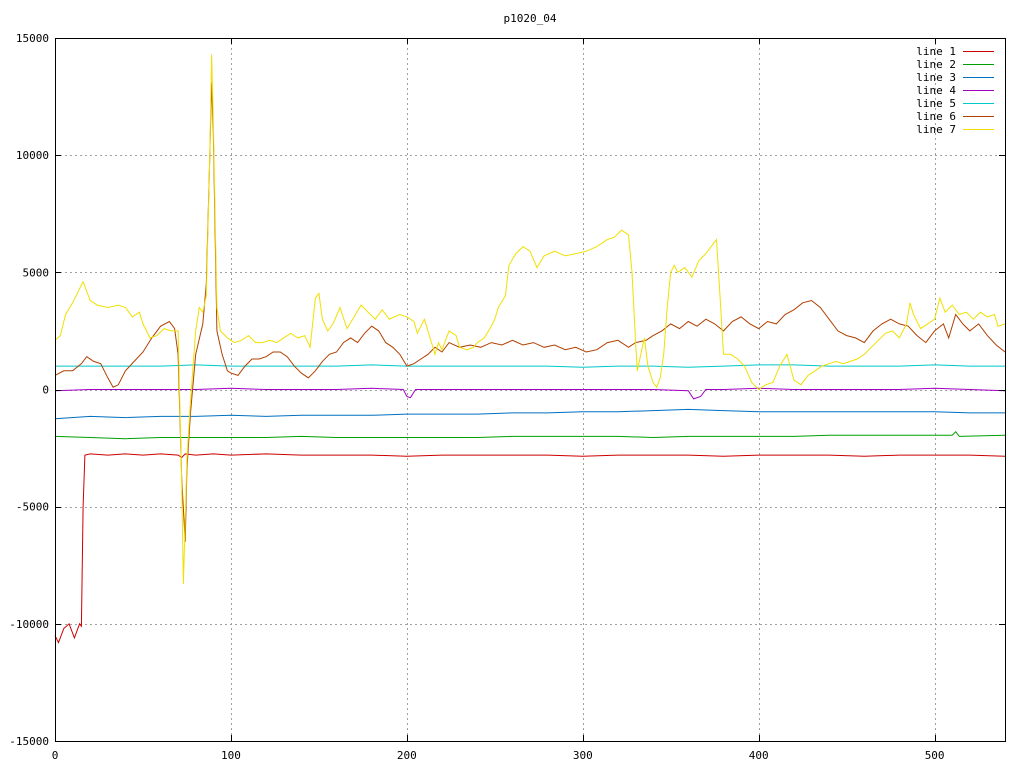 The width and height of the screenshot is (1024, 768). I want to click on y-tick-label: -10000, so click(29, 624).